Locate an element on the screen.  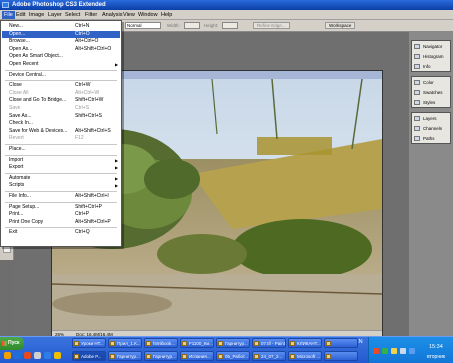
panel-tab-navigator: Navigator is located at coordinates (432, 46).